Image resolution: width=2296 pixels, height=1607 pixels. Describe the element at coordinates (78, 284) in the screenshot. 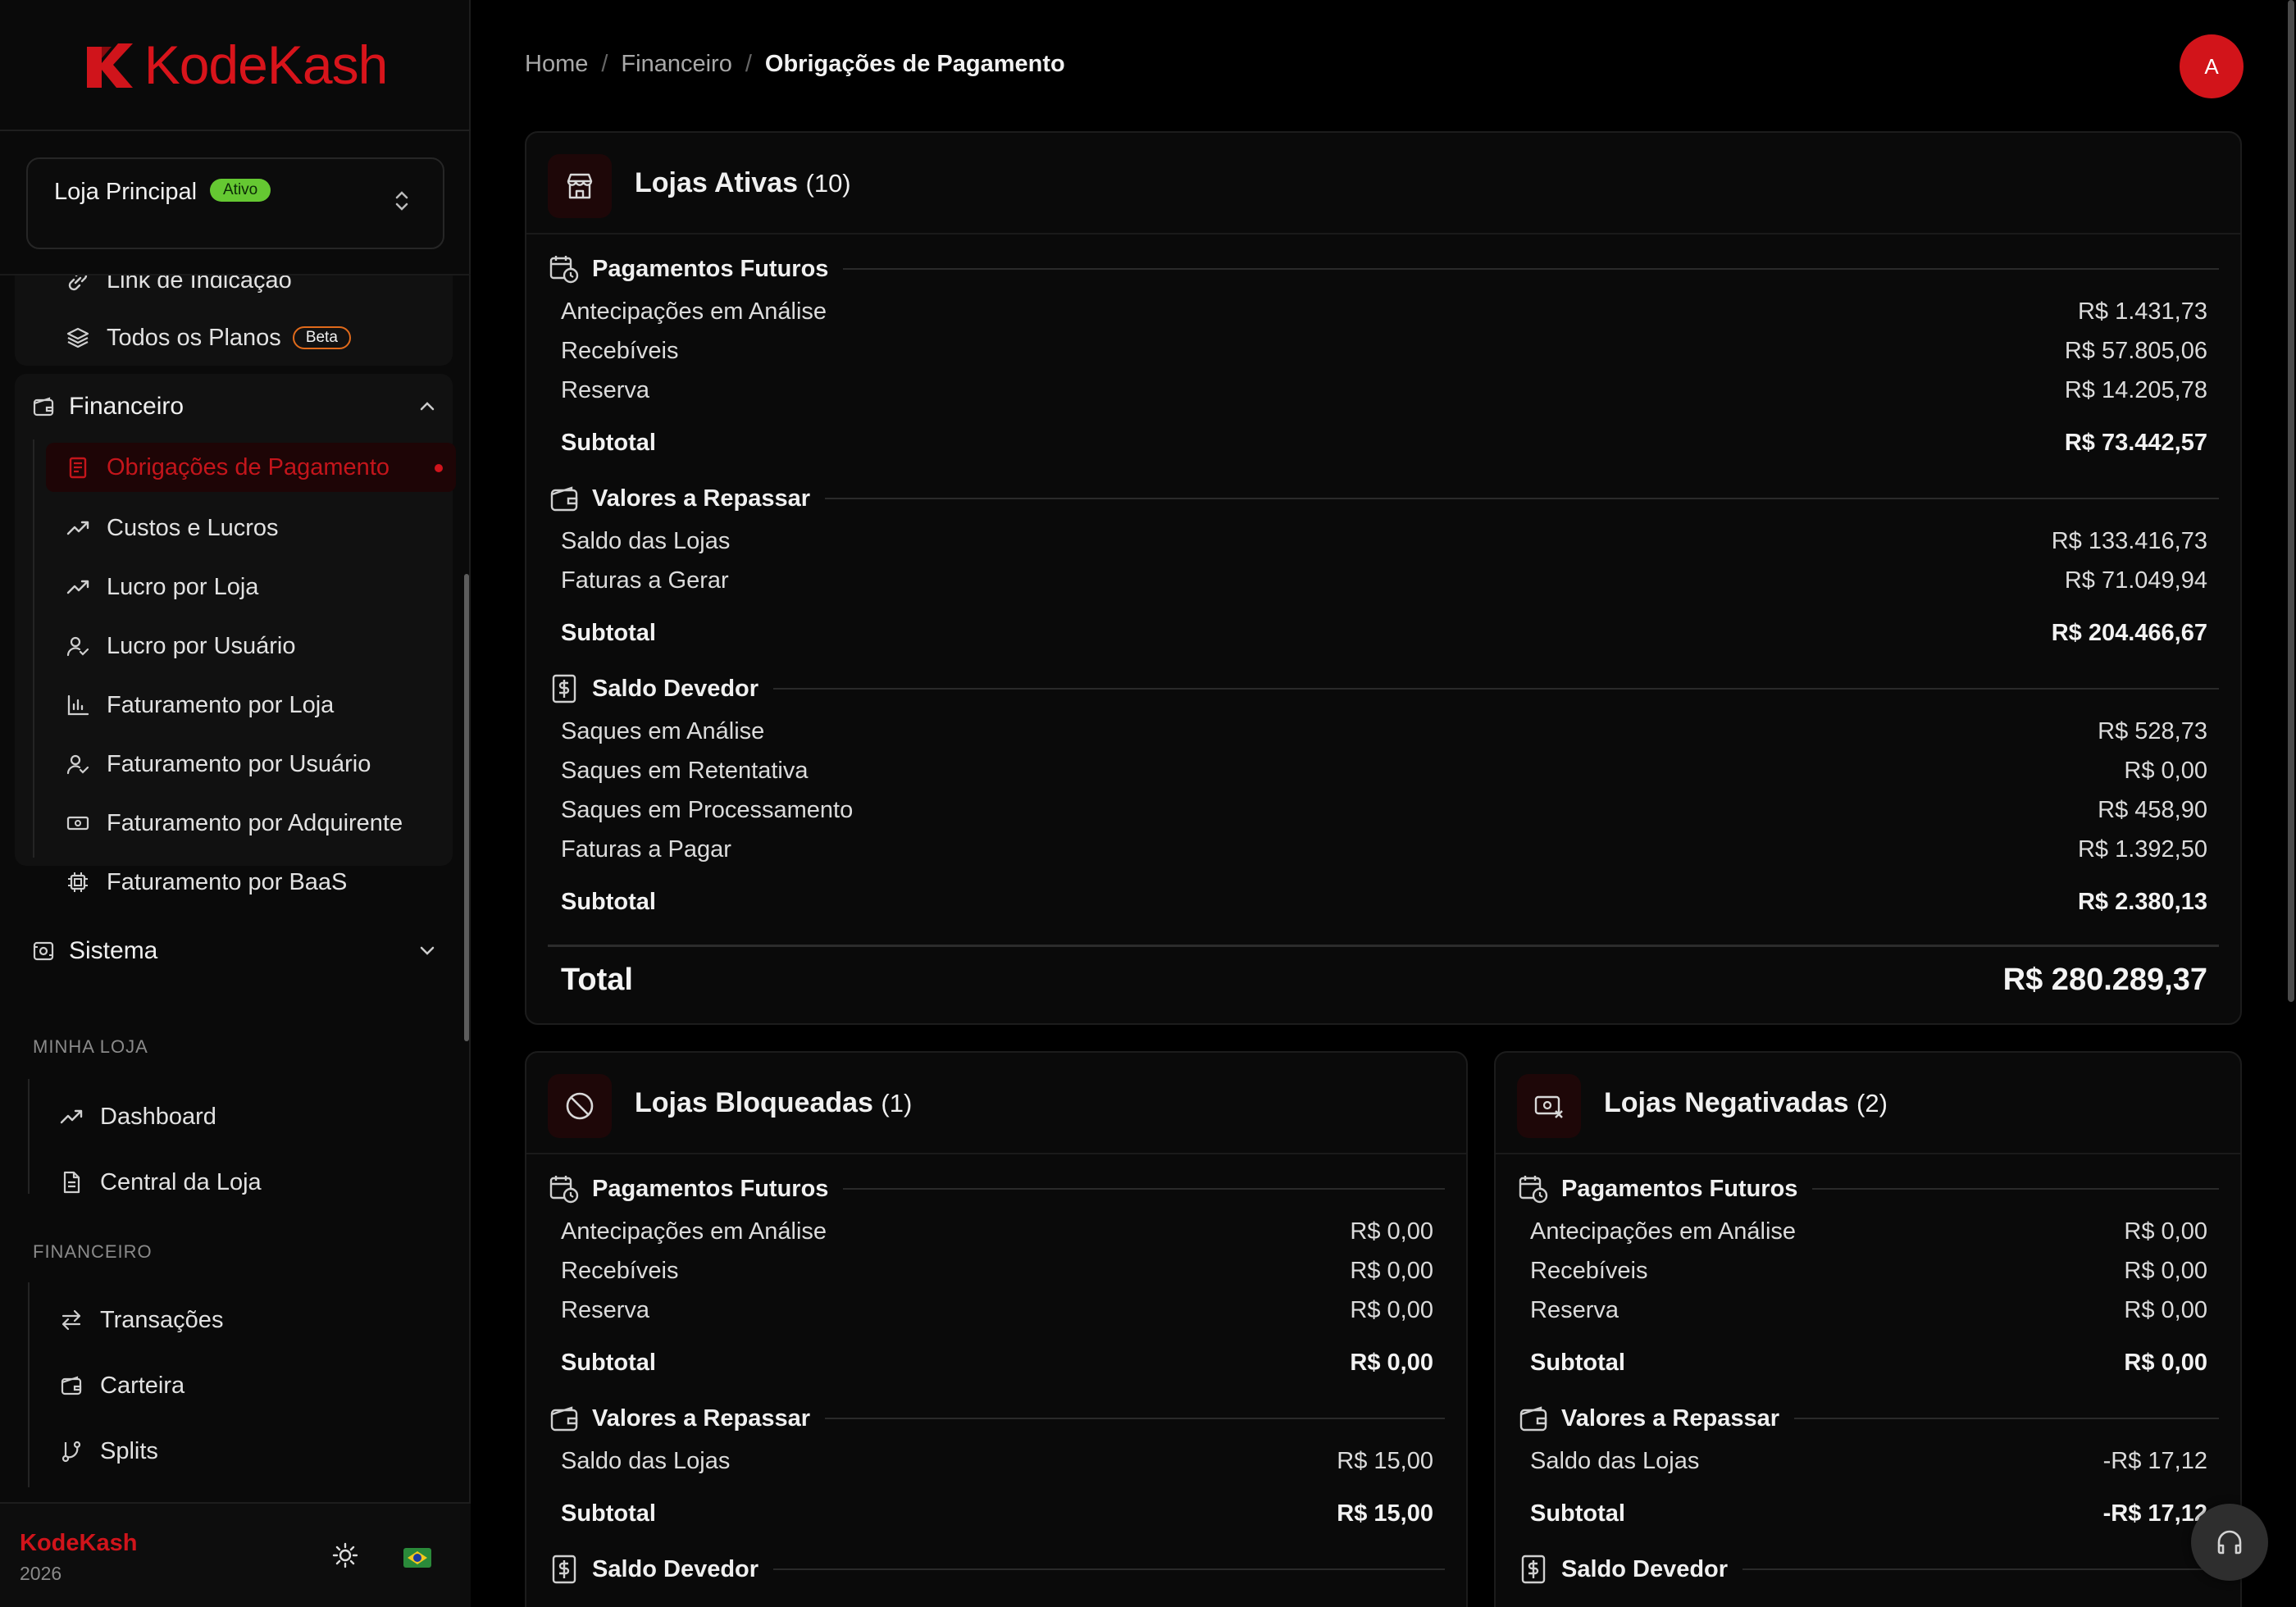

I see `link-icon` at that location.